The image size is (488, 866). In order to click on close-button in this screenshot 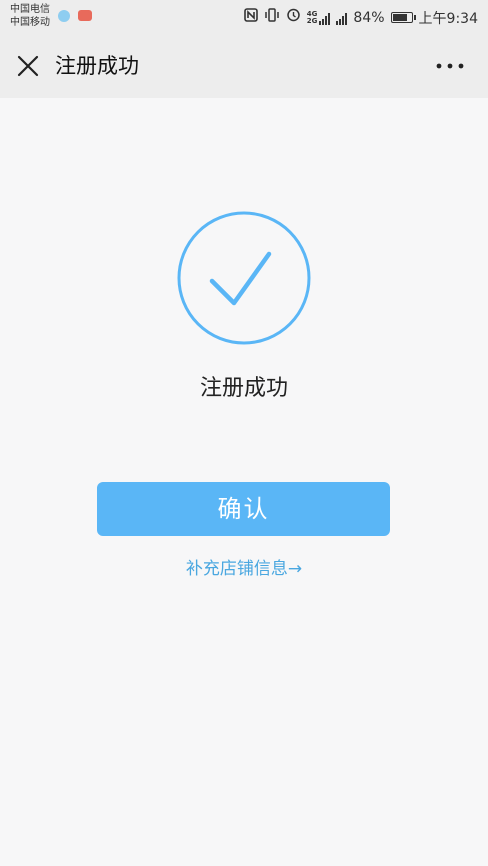, I will do `click(28, 66)`.